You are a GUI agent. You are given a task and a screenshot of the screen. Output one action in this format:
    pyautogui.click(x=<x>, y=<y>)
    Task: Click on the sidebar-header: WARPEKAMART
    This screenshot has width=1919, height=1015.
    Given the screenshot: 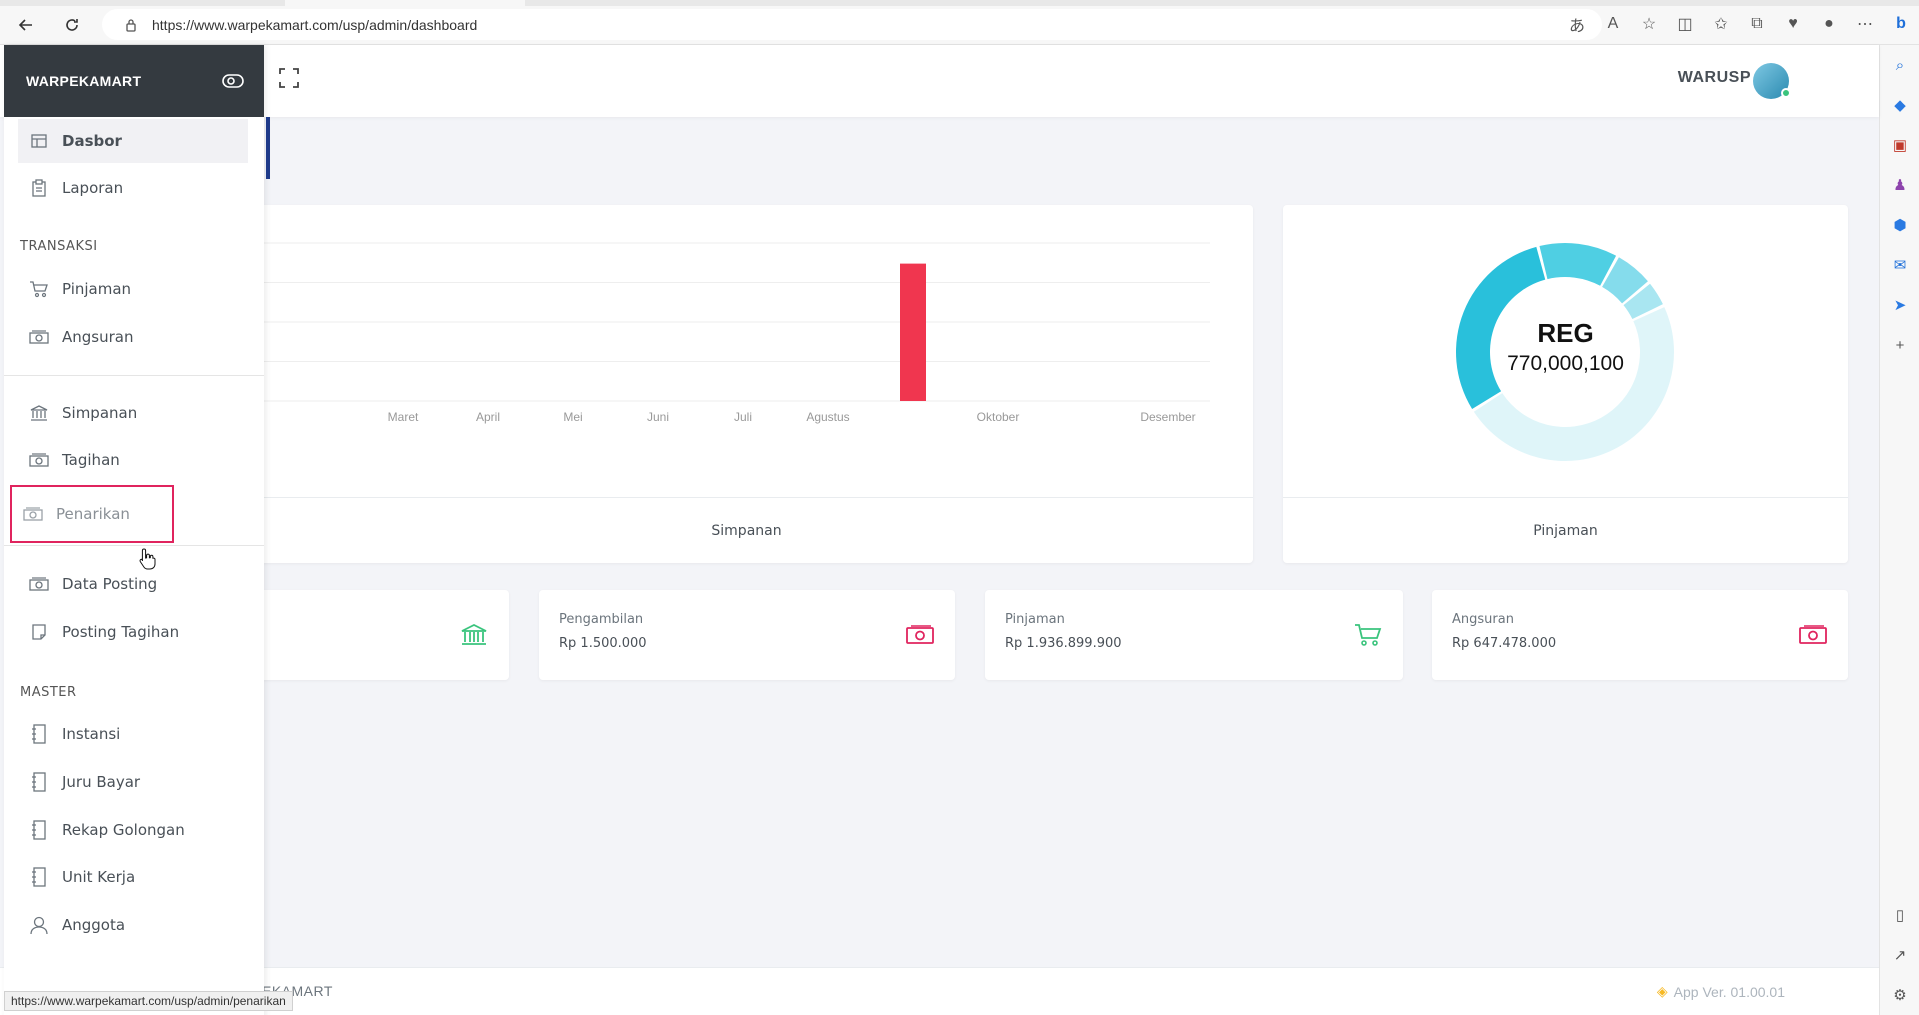 What is the action you would take?
    pyautogui.click(x=134, y=81)
    